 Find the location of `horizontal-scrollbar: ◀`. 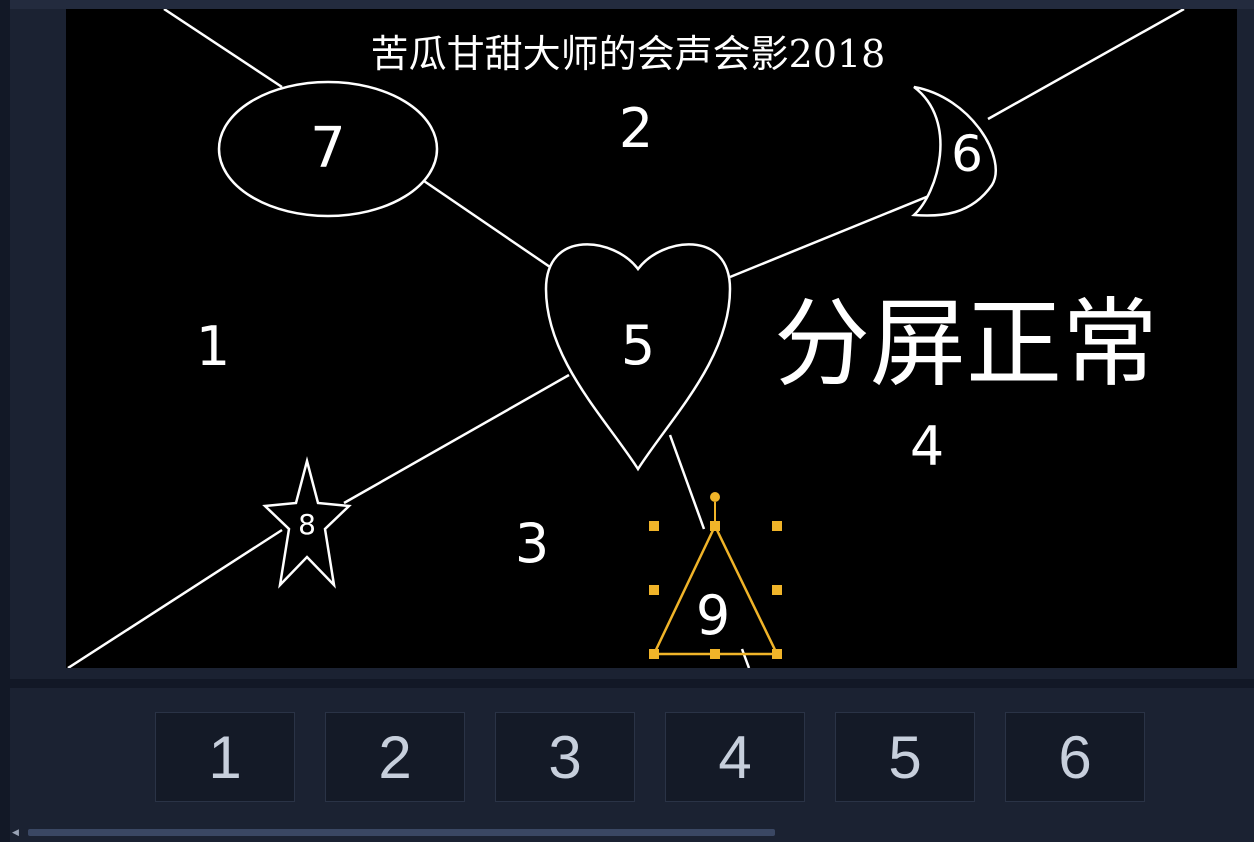

horizontal-scrollbar: ◀ is located at coordinates (632, 833).